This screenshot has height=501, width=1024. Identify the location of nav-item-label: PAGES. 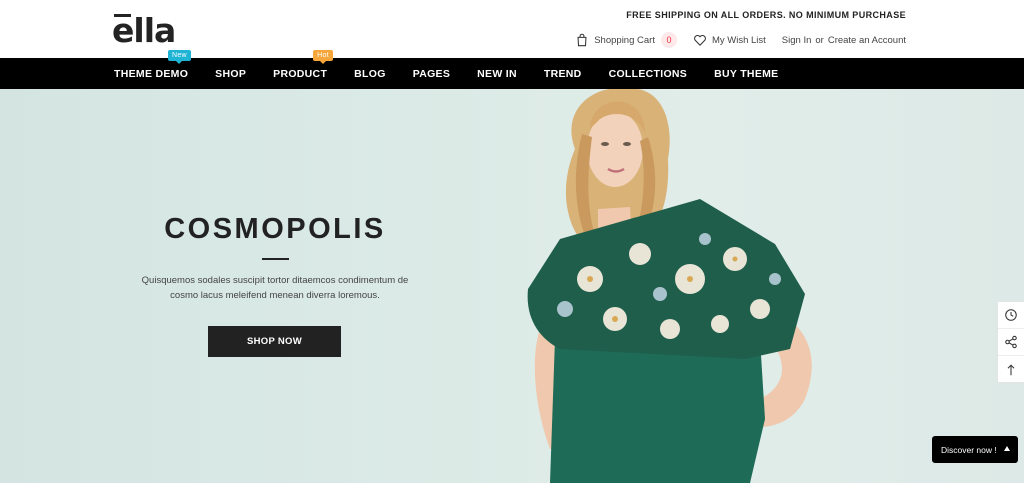
(431, 73).